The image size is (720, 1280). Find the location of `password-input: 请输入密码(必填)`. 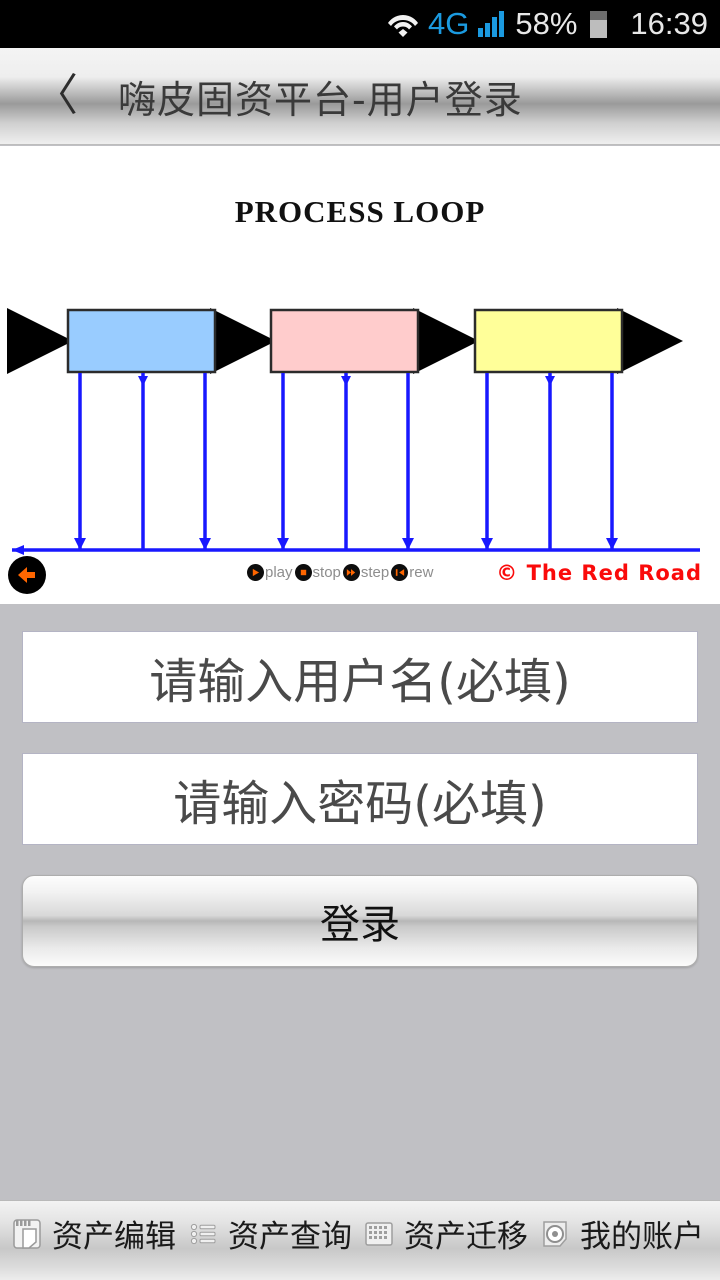

password-input: 请输入密码(必填) is located at coordinates (360, 799).